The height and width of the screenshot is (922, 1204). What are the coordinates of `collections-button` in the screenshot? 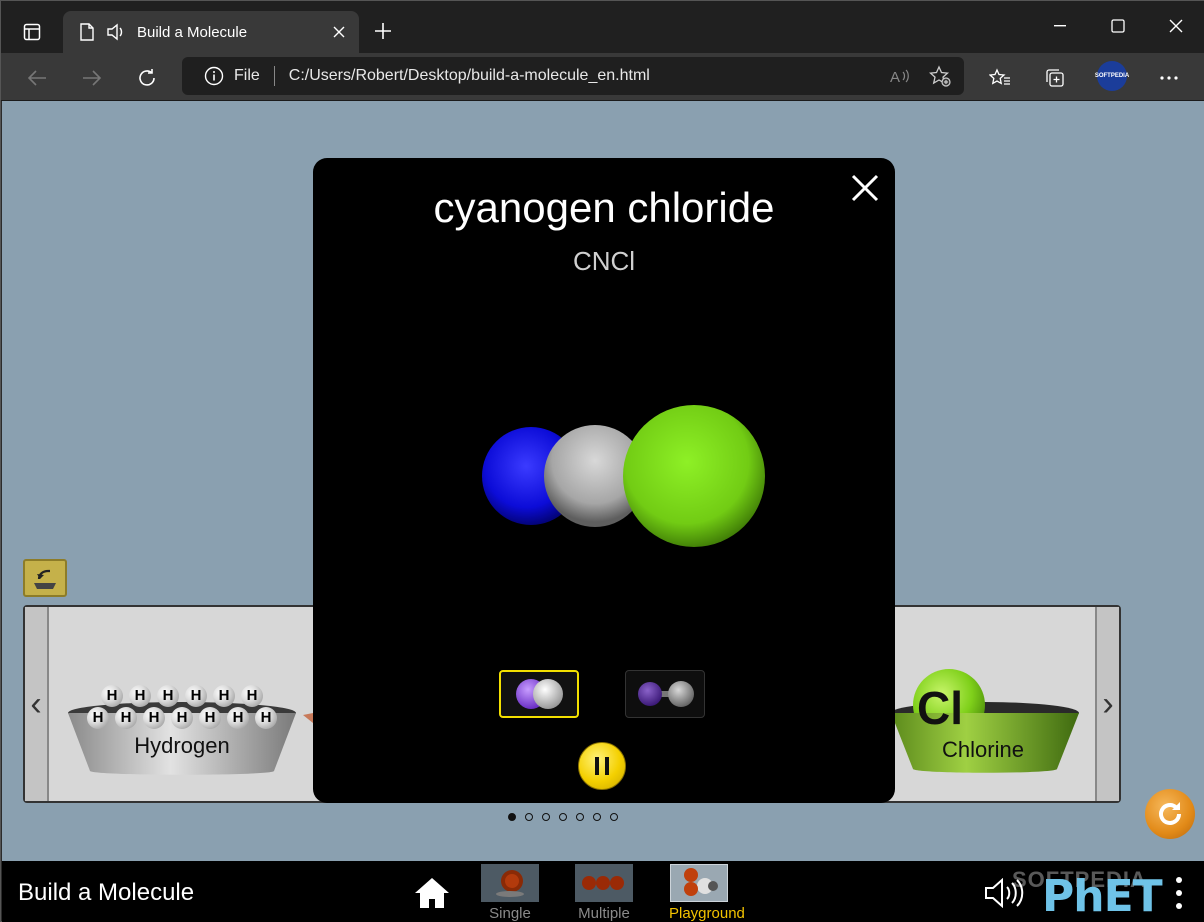 It's located at (1055, 78).